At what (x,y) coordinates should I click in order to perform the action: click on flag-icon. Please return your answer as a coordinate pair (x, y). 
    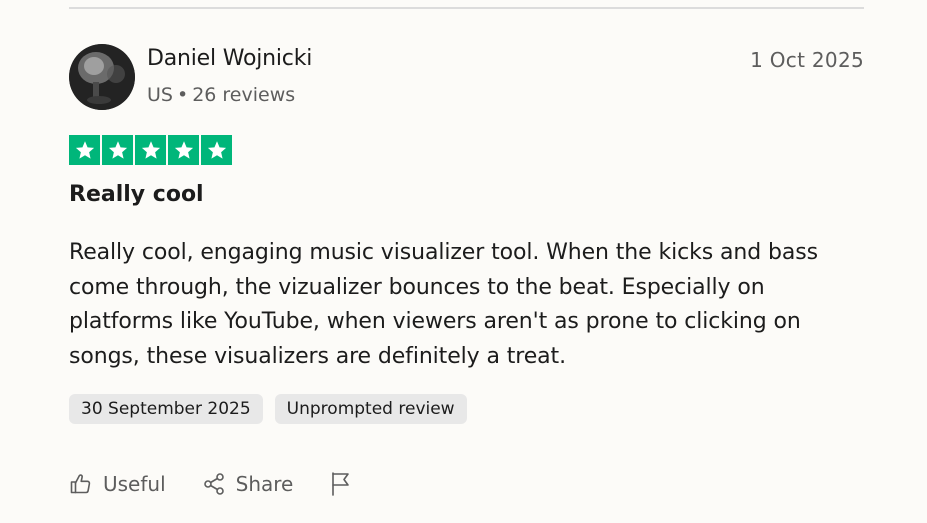
    Looking at the image, I should click on (341, 484).